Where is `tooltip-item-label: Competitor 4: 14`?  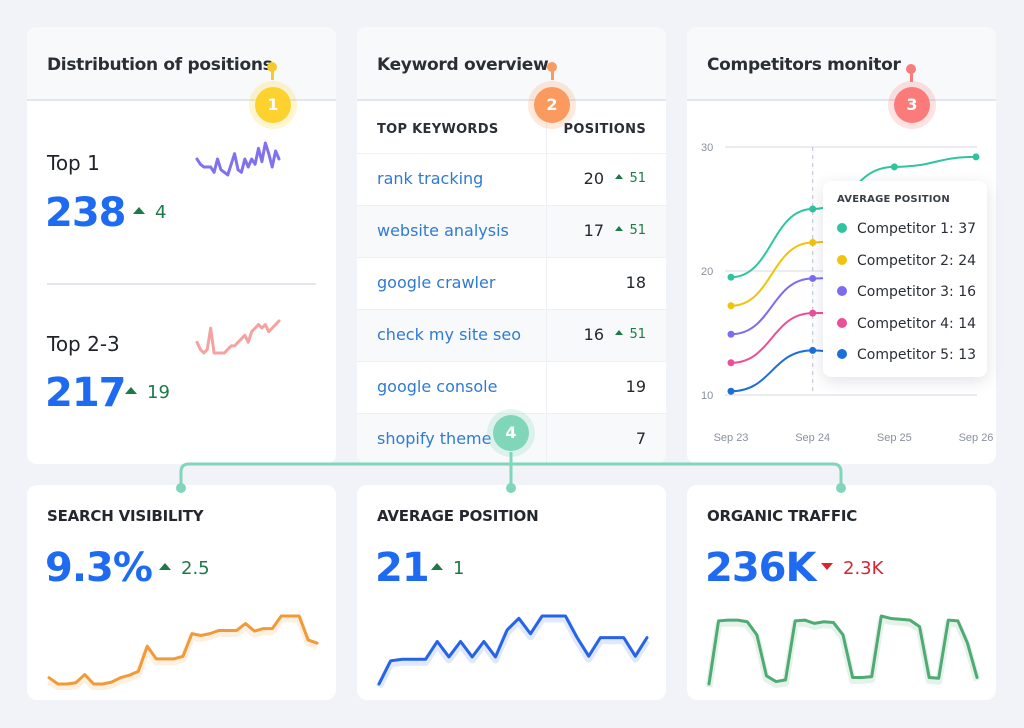
tooltip-item-label: Competitor 4: 14 is located at coordinates (917, 324).